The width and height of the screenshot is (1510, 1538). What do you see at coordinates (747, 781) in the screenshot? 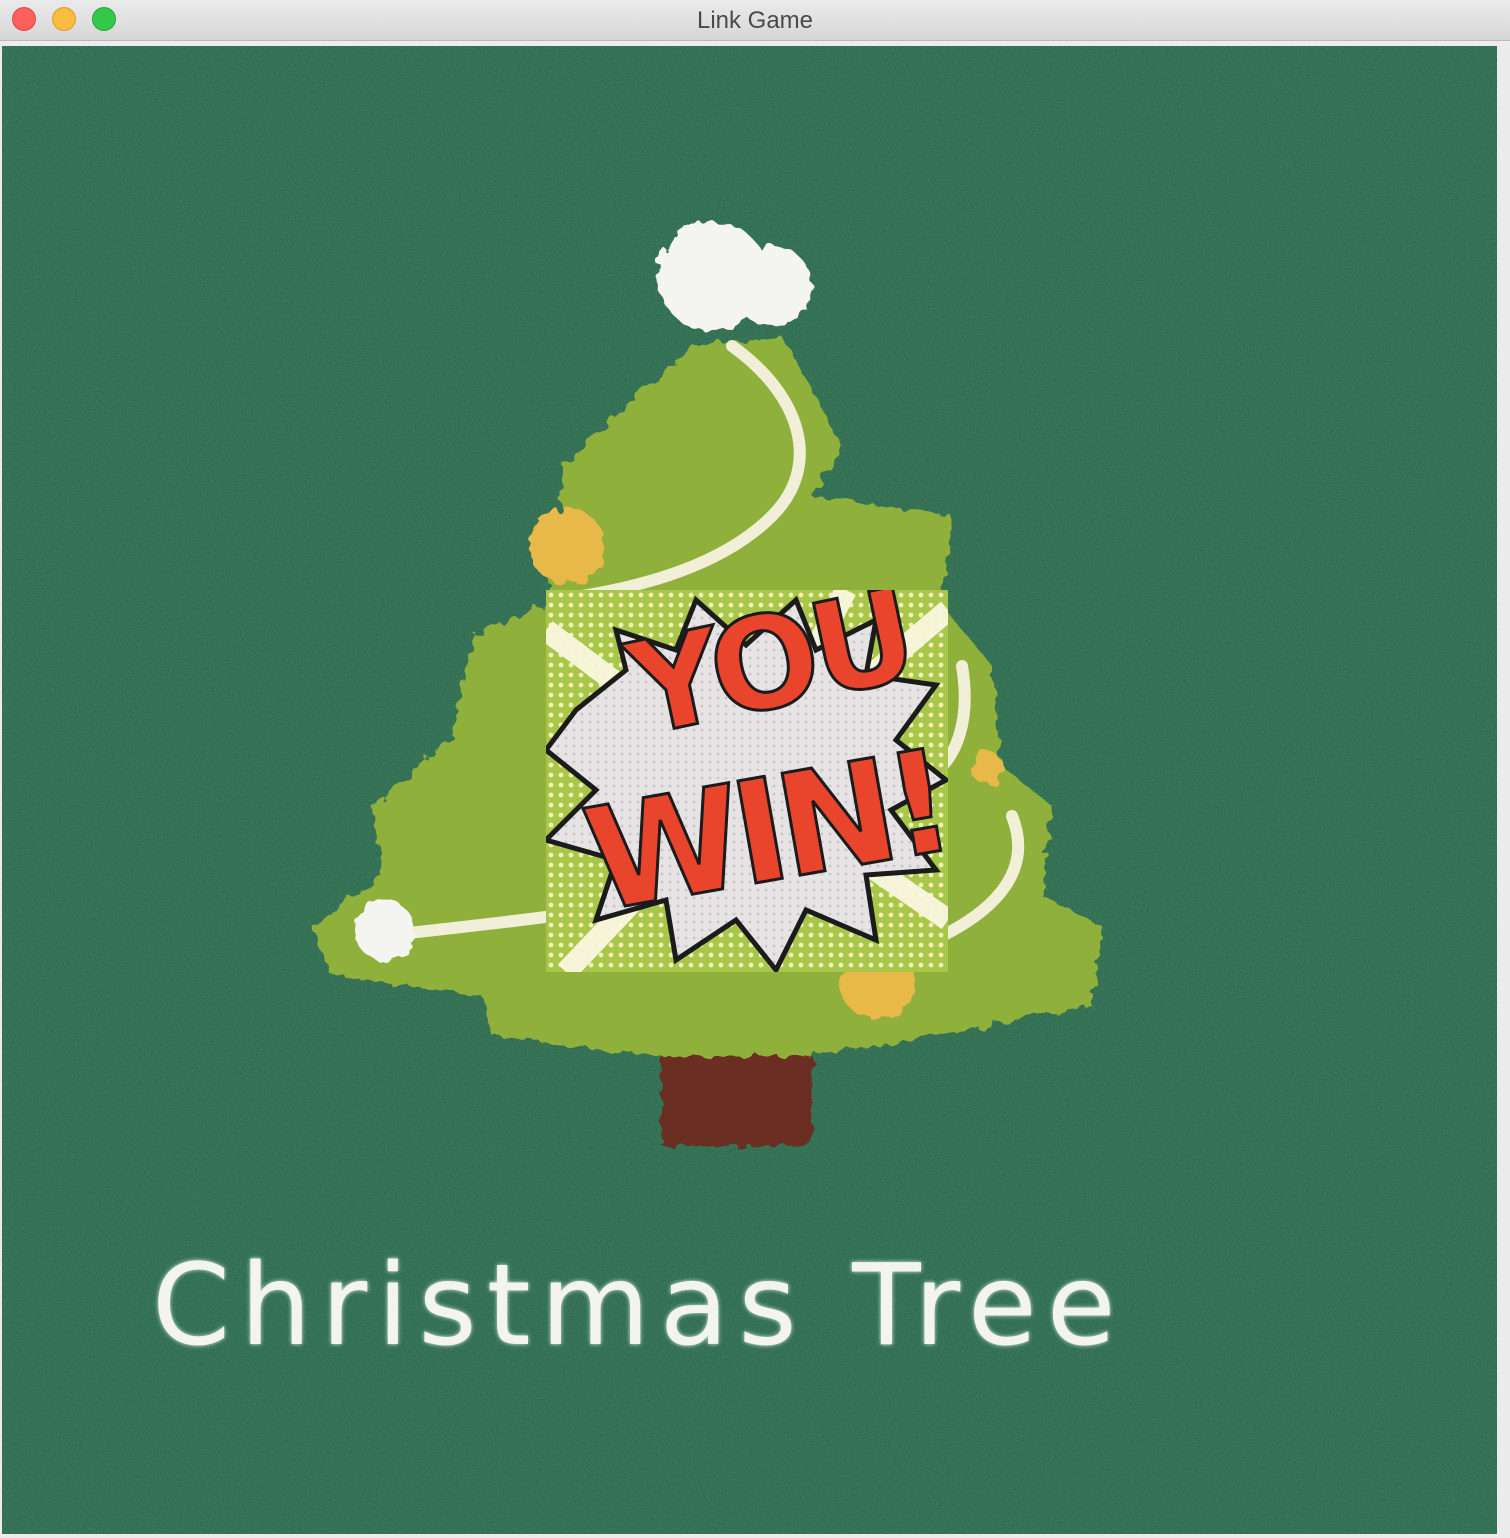
I see `you-win-banner: YOU WIN!!!` at bounding box center [747, 781].